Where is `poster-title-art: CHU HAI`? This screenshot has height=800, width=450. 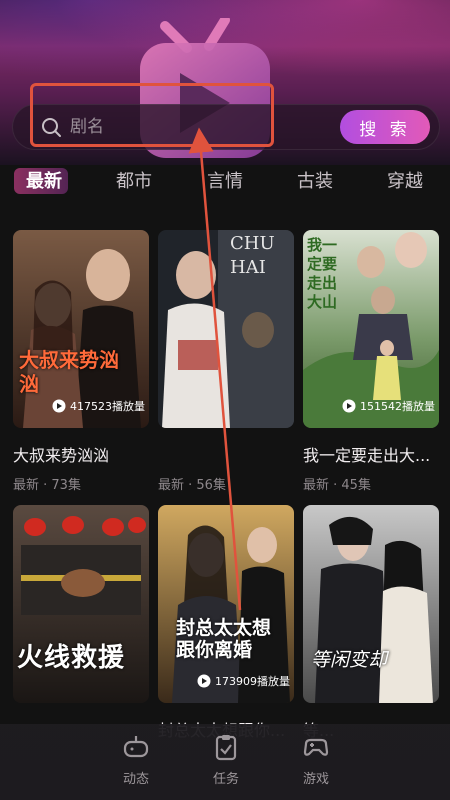
poster-title-art: CHU HAI is located at coordinates (252, 255).